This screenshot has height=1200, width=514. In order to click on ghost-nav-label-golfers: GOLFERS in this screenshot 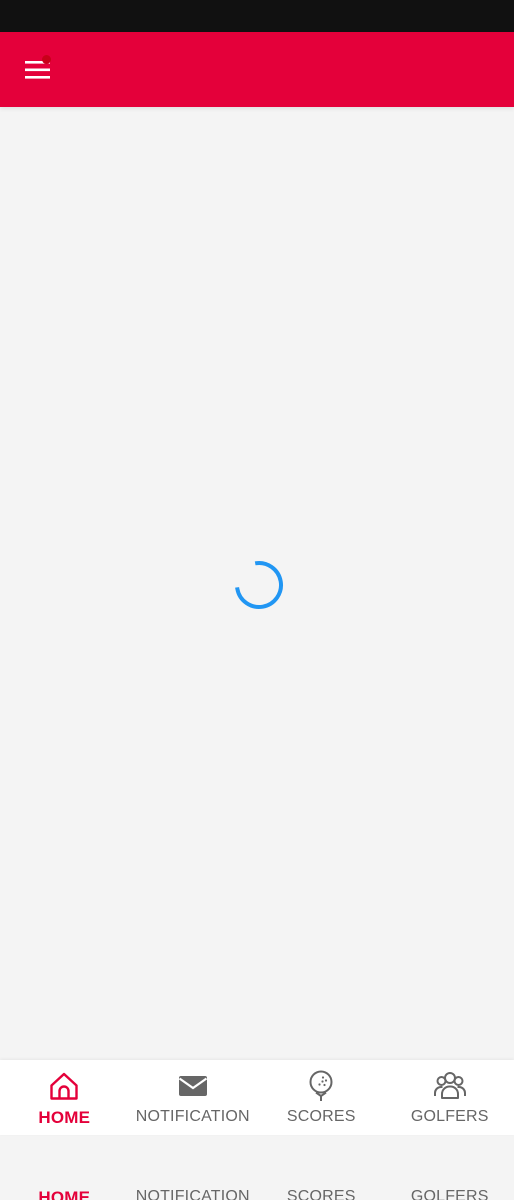, I will do `click(449, 1194)`.